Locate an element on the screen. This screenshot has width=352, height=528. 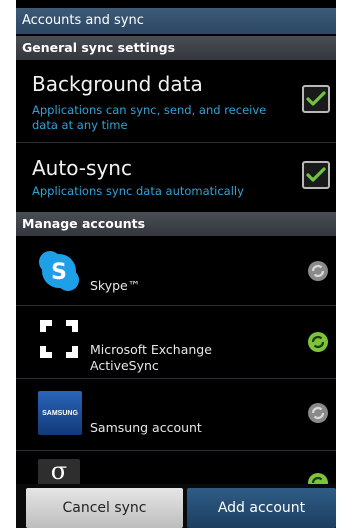
account-label-exchange: Microsoft Exchange ActiveSync is located at coordinates (151, 357).